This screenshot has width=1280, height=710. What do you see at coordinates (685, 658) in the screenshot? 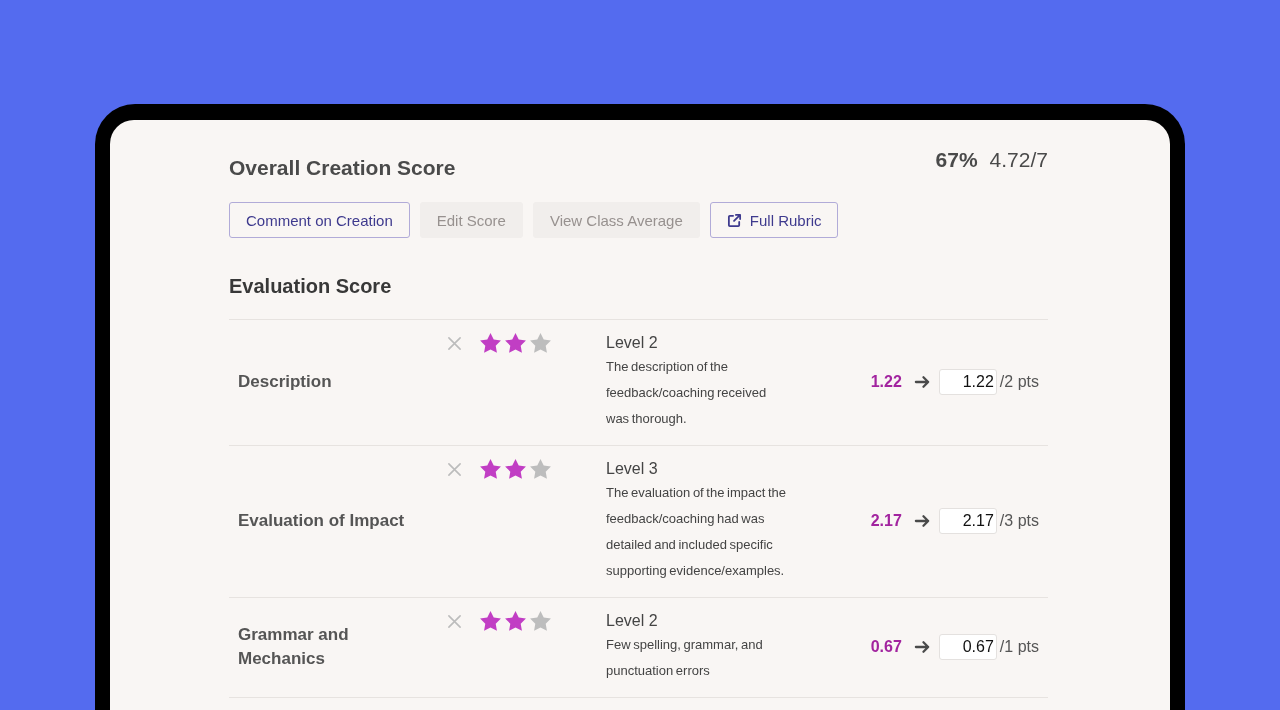
I see `level-description: Few spelling, grammar, and punctuation errors` at bounding box center [685, 658].